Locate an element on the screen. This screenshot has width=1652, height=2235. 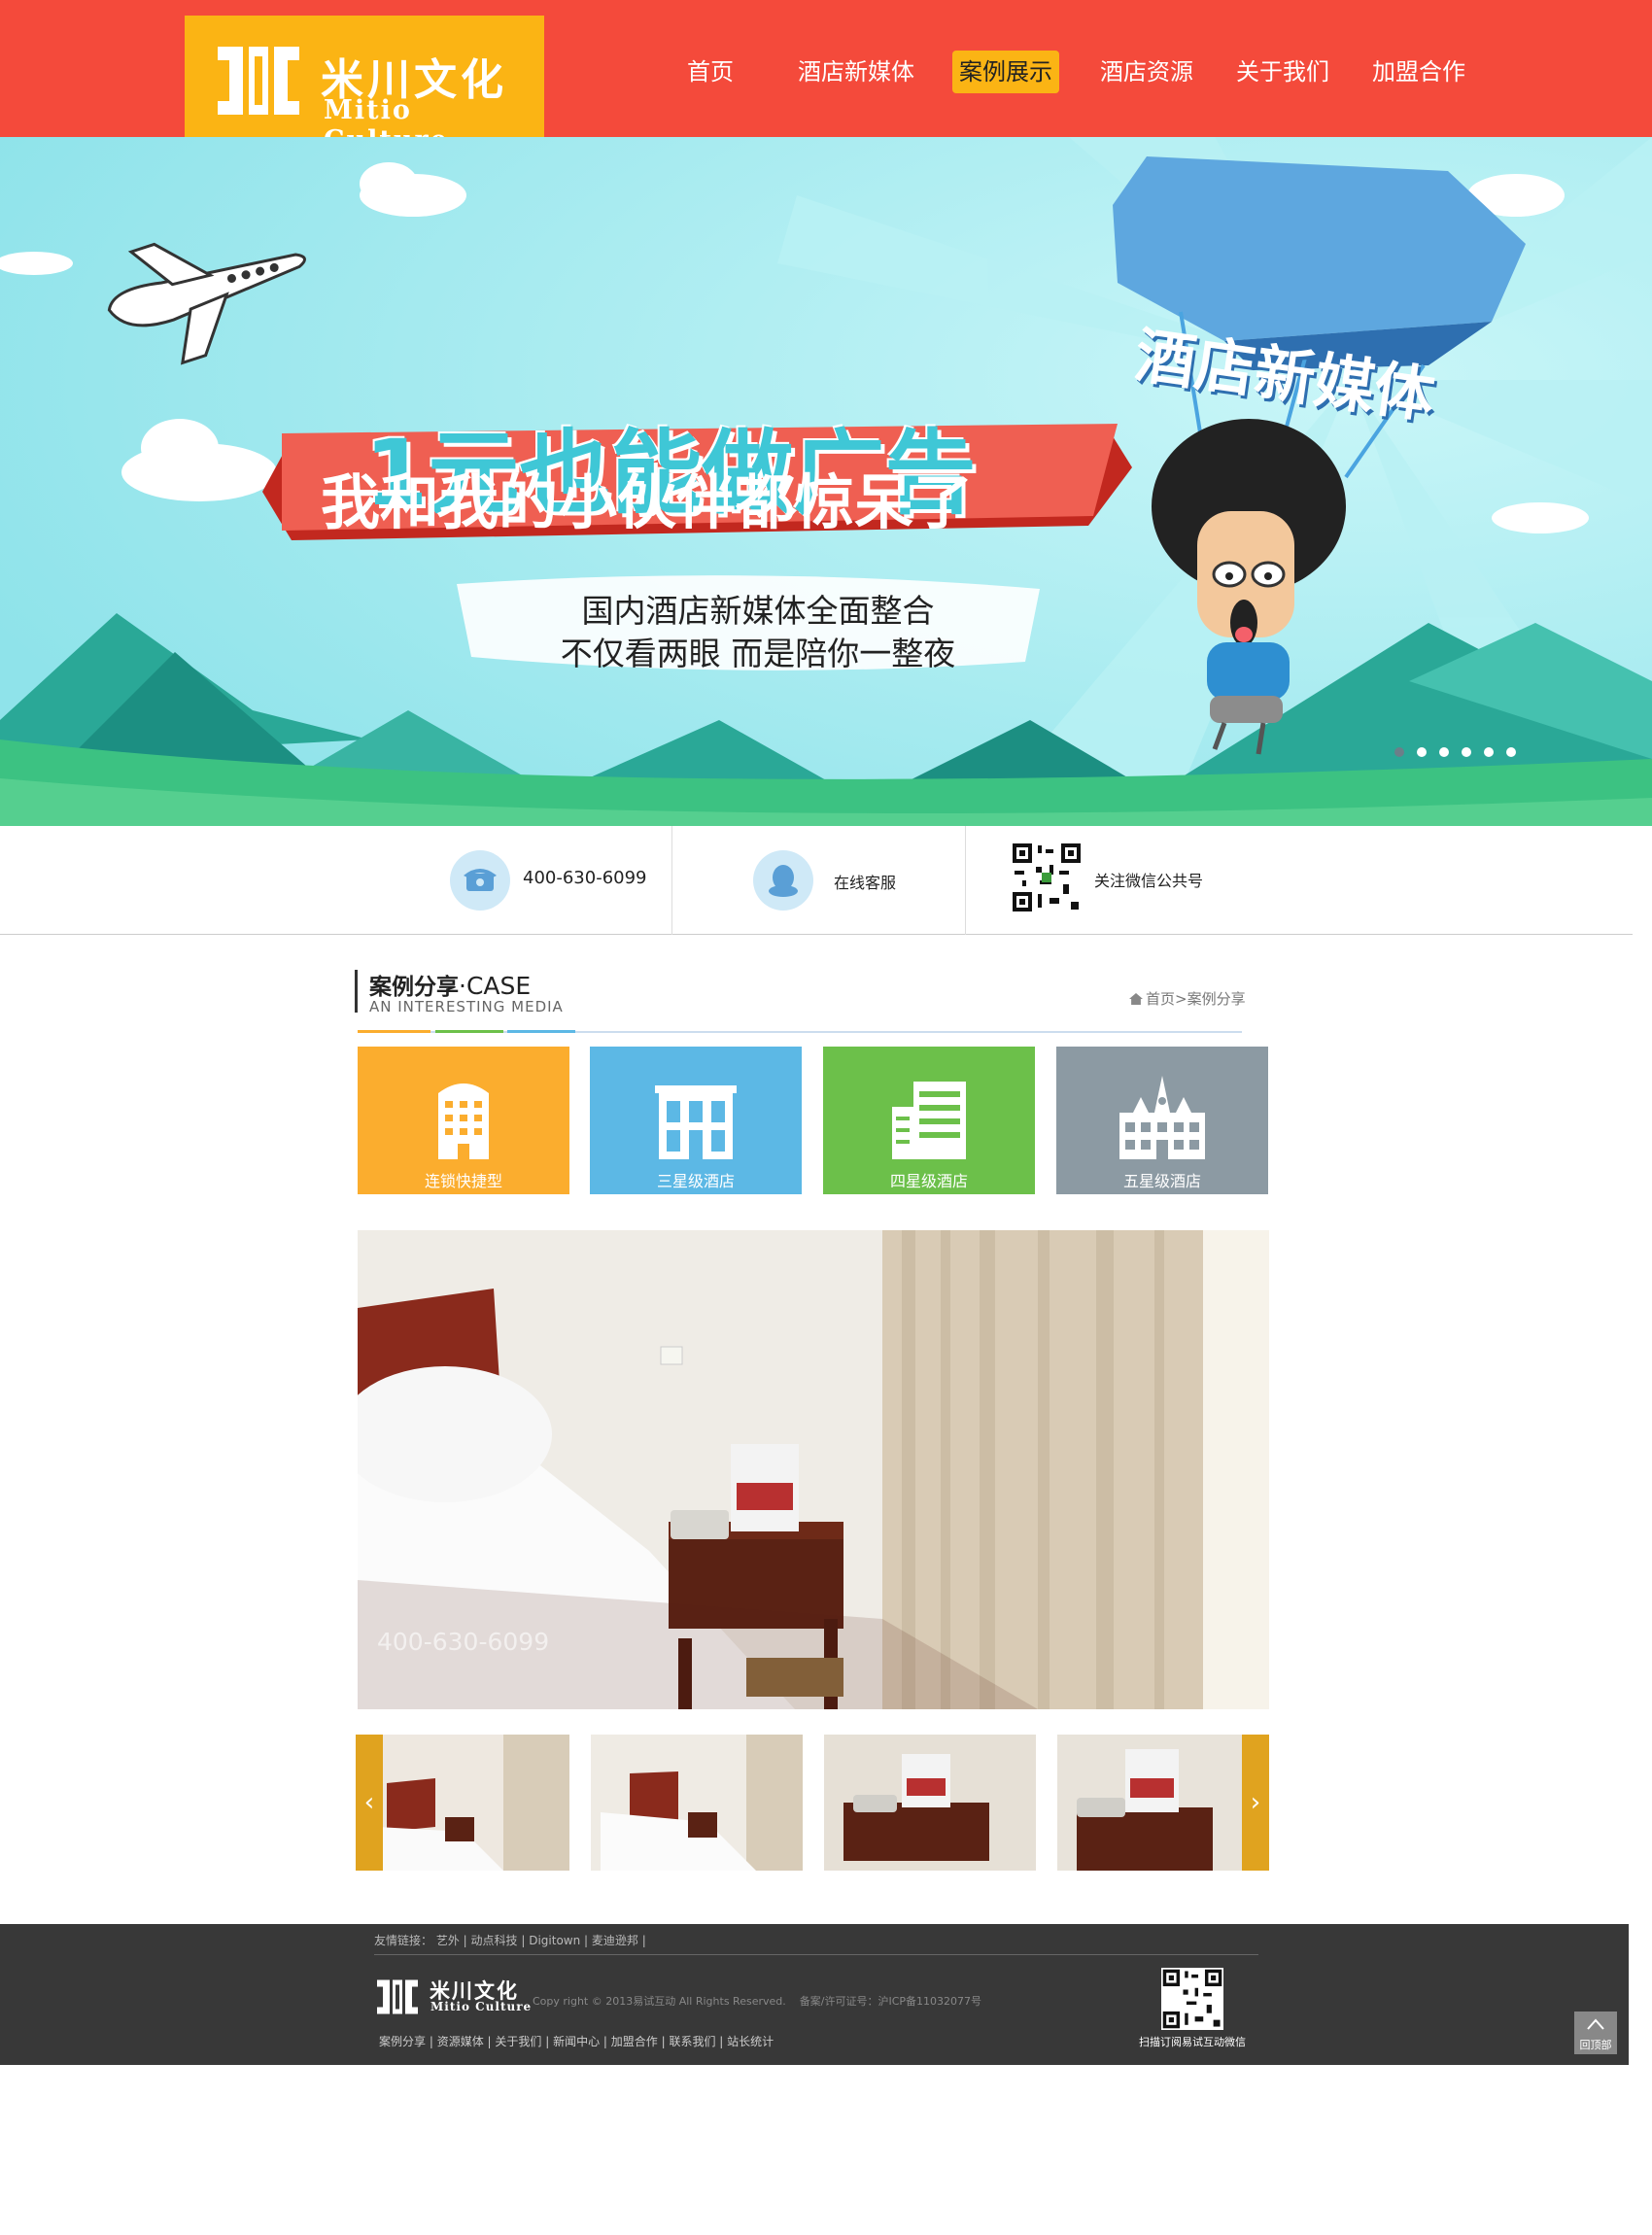
phone-icon is located at coordinates (480, 881).